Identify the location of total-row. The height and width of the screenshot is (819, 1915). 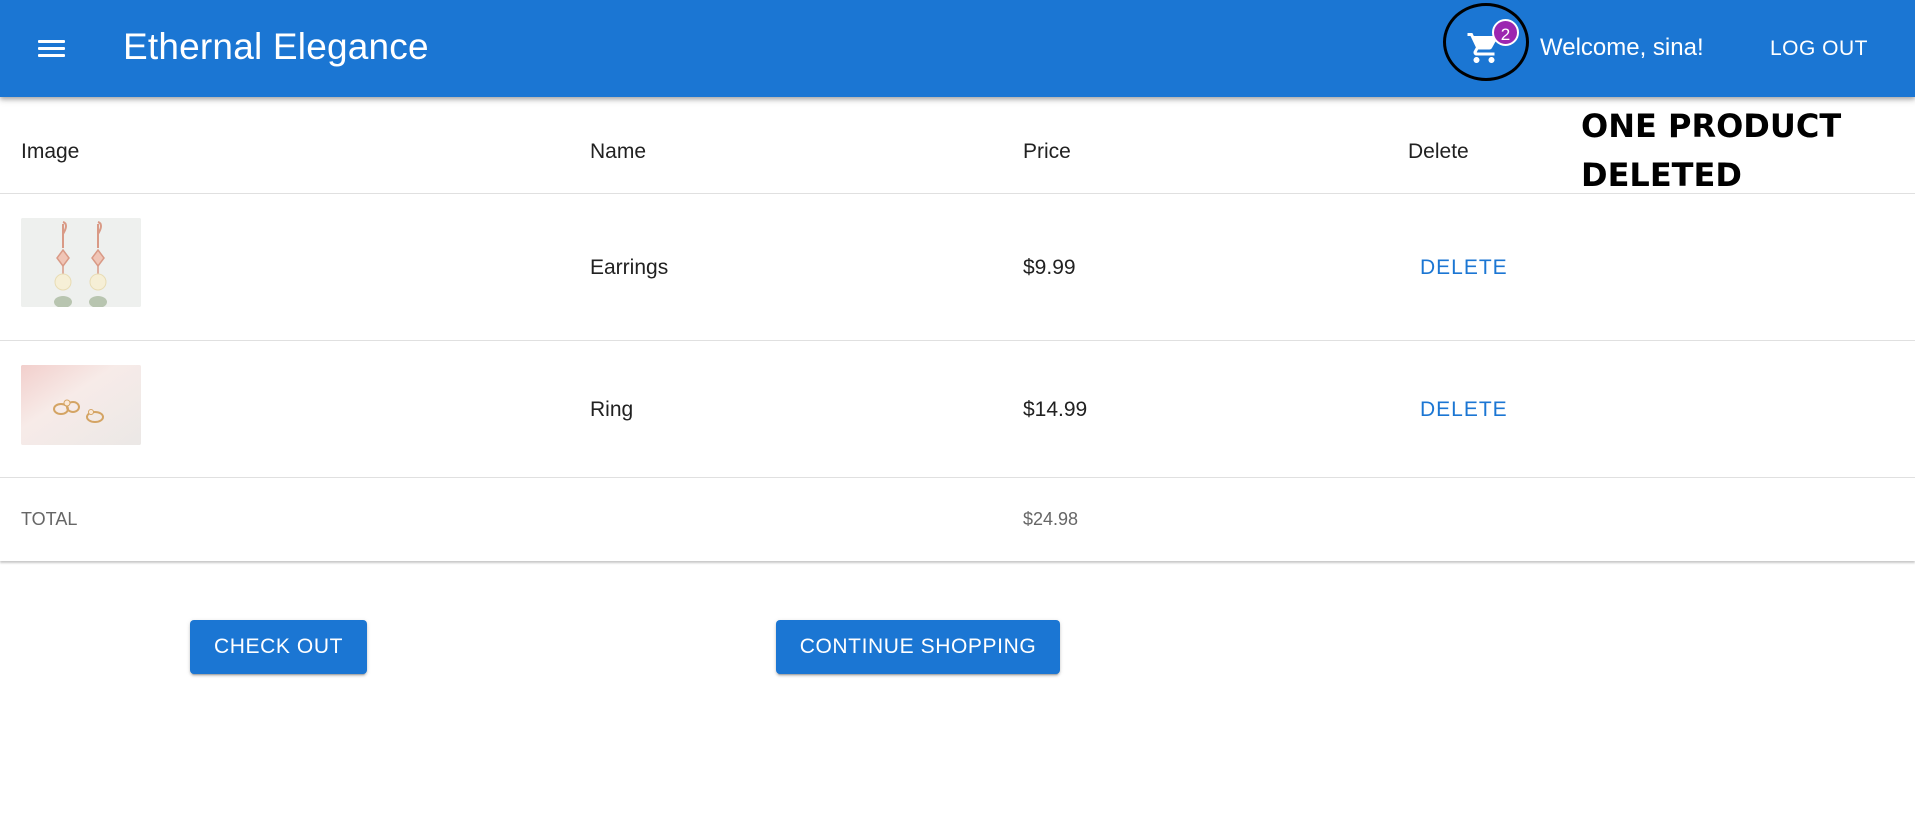
(957, 519).